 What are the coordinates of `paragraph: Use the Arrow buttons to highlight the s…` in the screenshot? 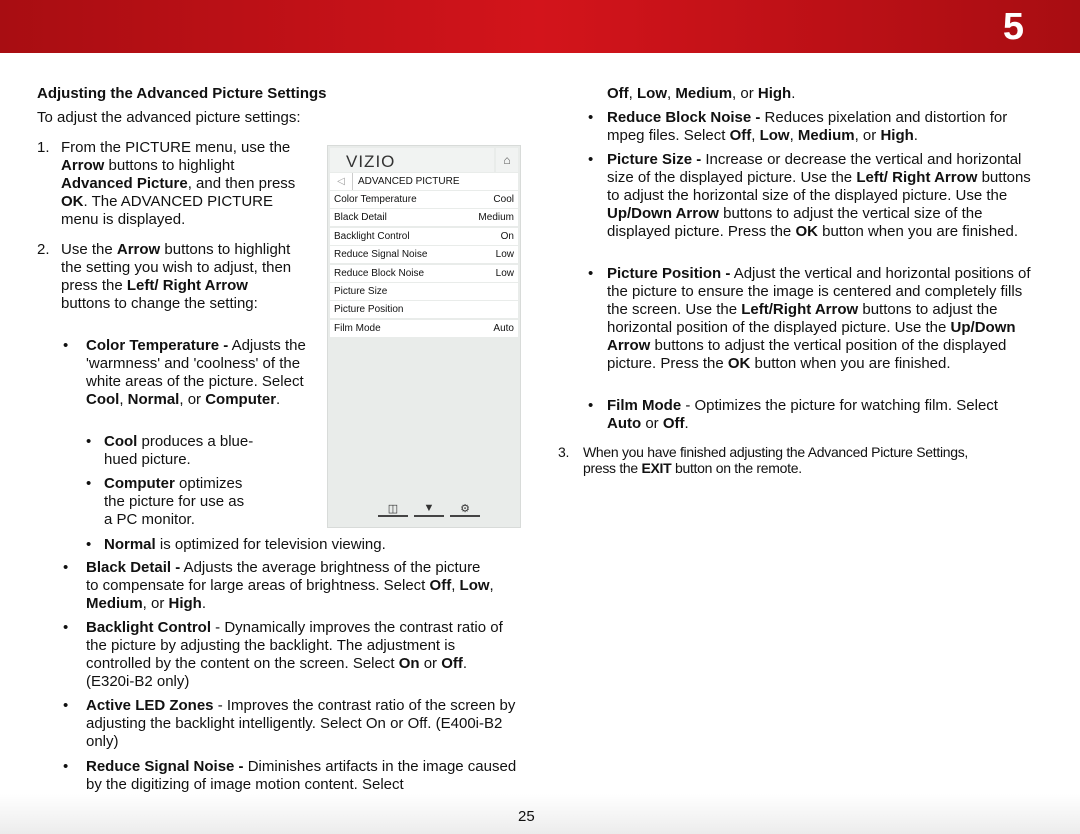 It's located at (181, 277).